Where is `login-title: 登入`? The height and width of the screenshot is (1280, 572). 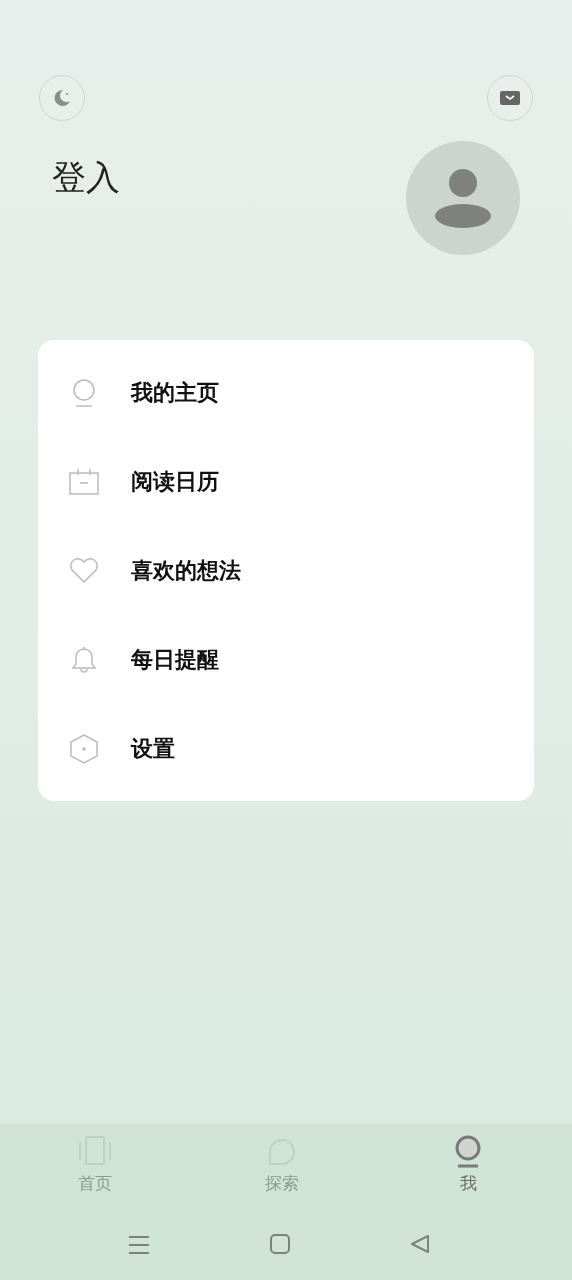 login-title: 登入 is located at coordinates (86, 178).